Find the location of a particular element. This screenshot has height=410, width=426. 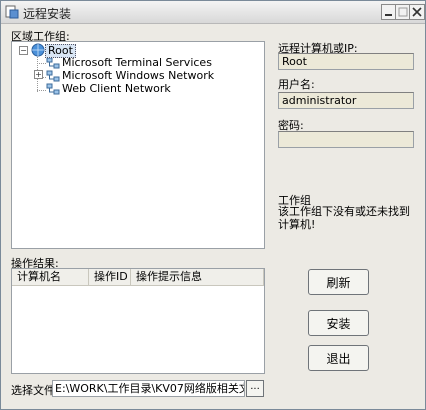

title-bar: 远程安装 is located at coordinates (213, 12).